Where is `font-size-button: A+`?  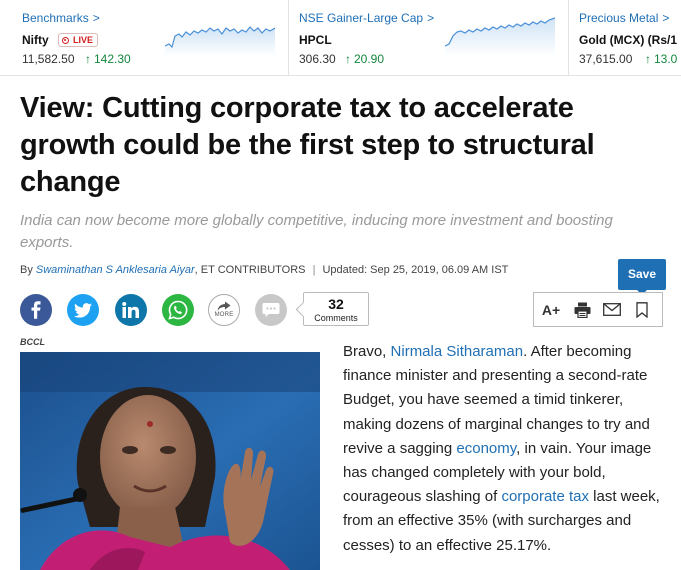 font-size-button: A+ is located at coordinates (551, 309).